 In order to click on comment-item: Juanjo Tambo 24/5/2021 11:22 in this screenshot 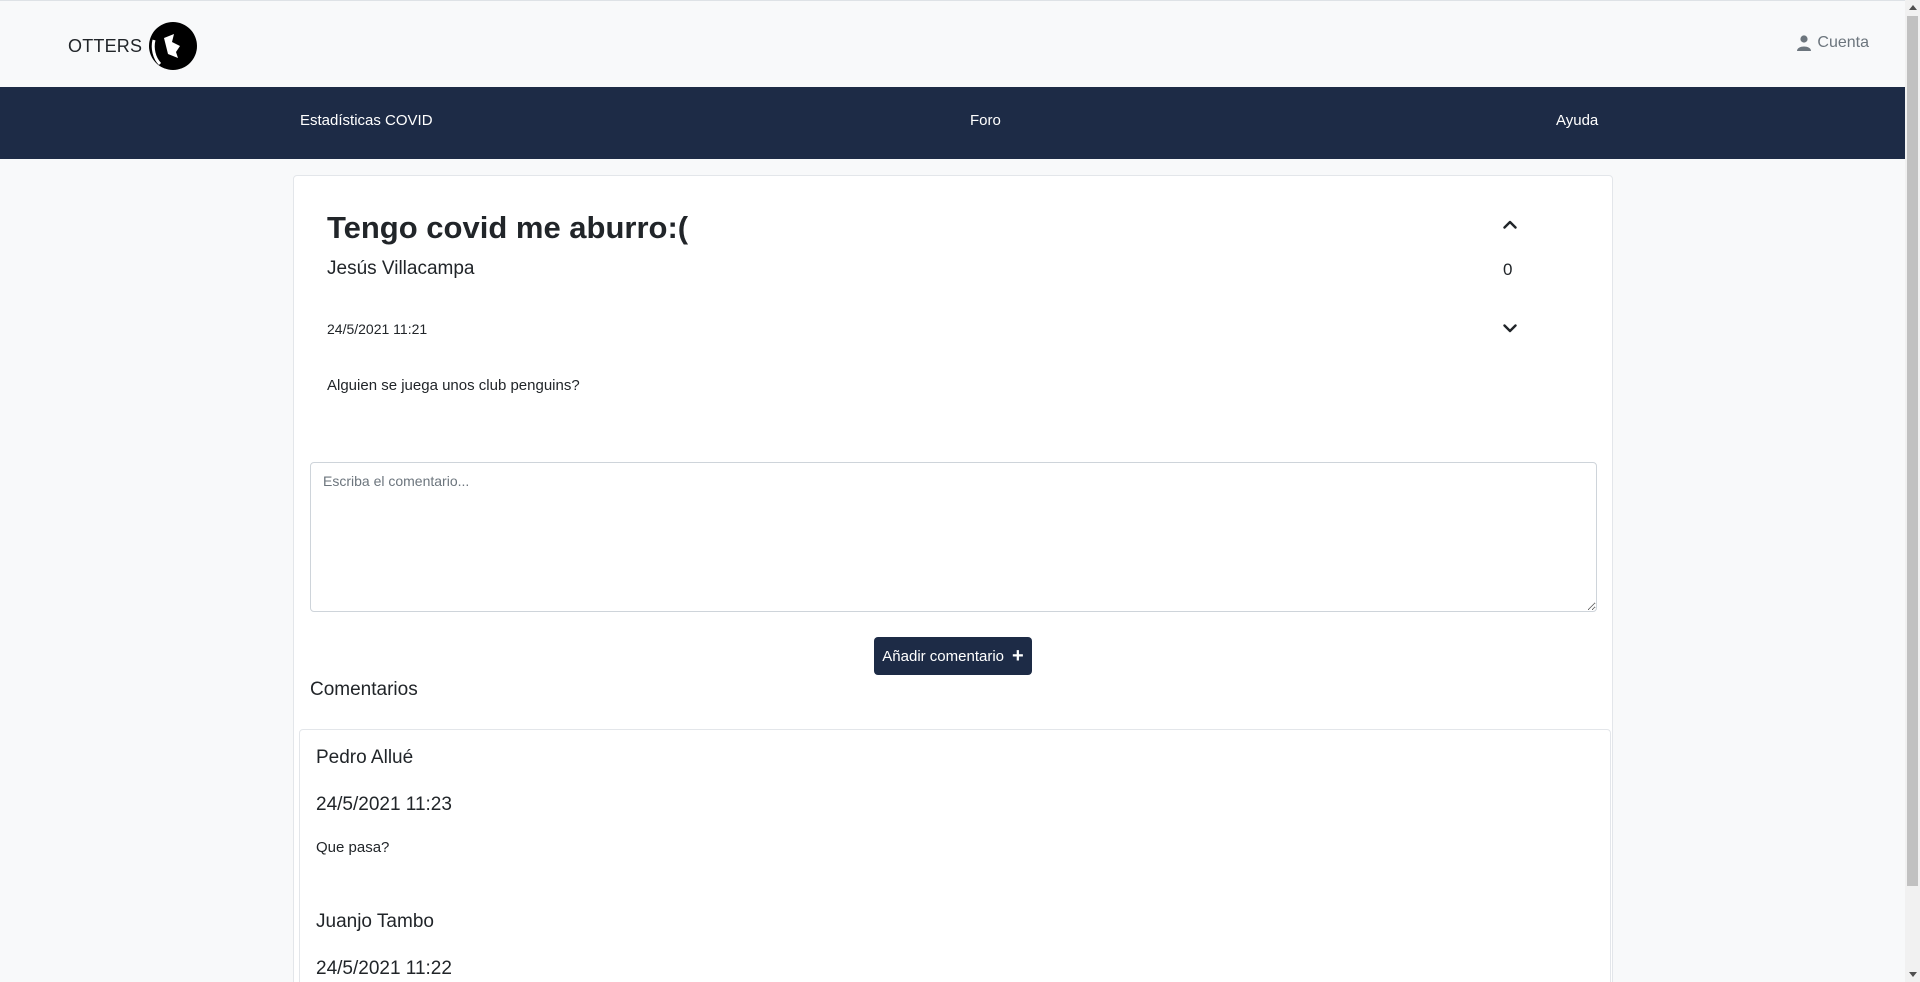, I will do `click(384, 945)`.